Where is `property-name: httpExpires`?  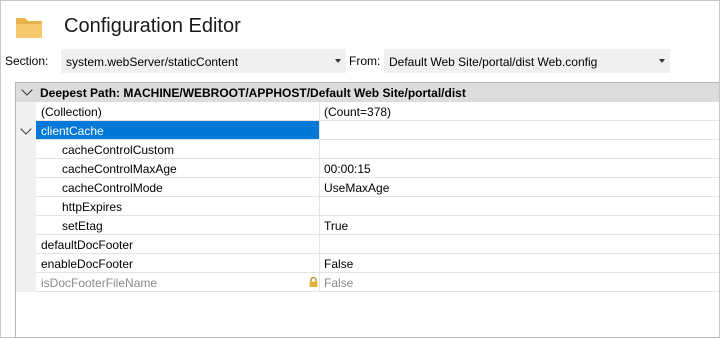
property-name: httpExpires is located at coordinates (178, 206).